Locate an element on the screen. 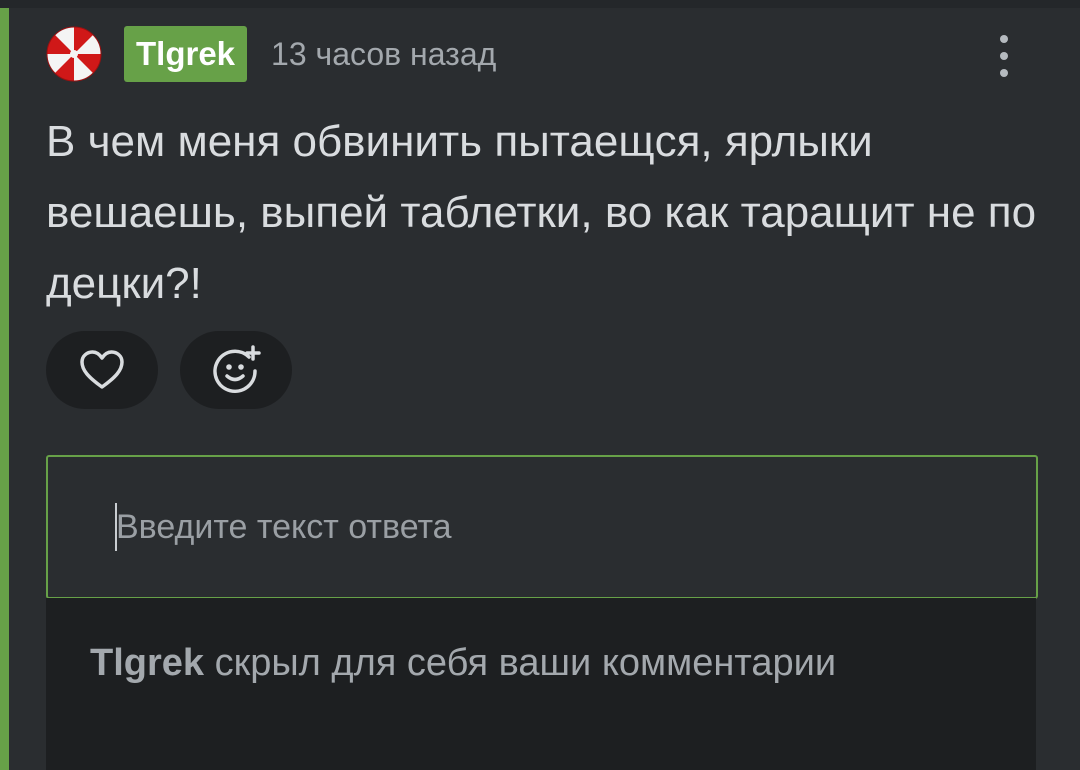 The height and width of the screenshot is (770, 1080). more-vertical-icon is located at coordinates (1004, 39).